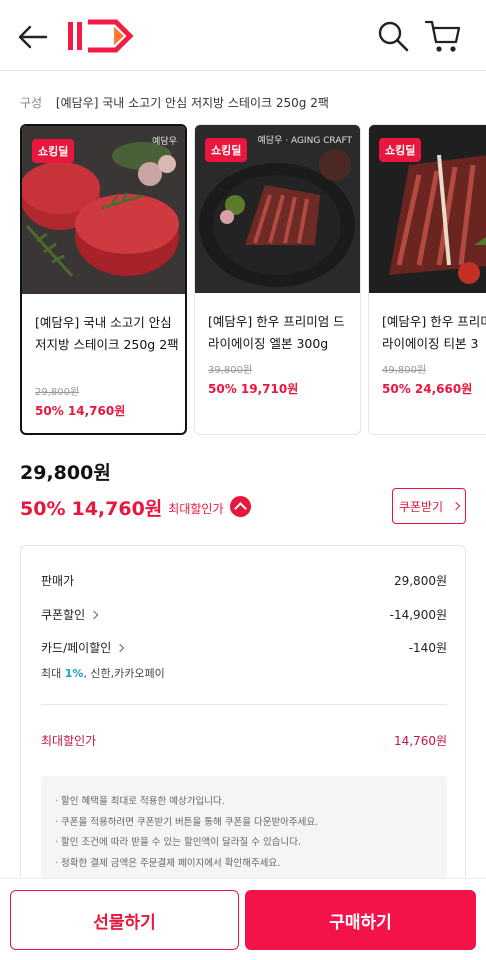 This screenshot has height=960, width=486. What do you see at coordinates (443, 36) in the screenshot?
I see `cart-icon` at bounding box center [443, 36].